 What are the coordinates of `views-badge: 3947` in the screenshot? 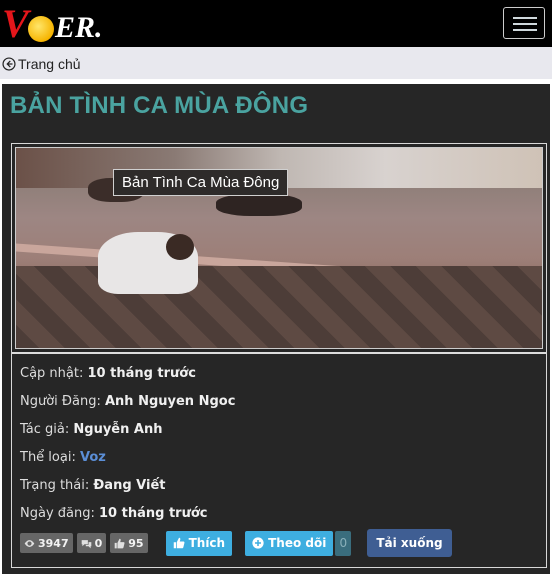 It's located at (46, 543).